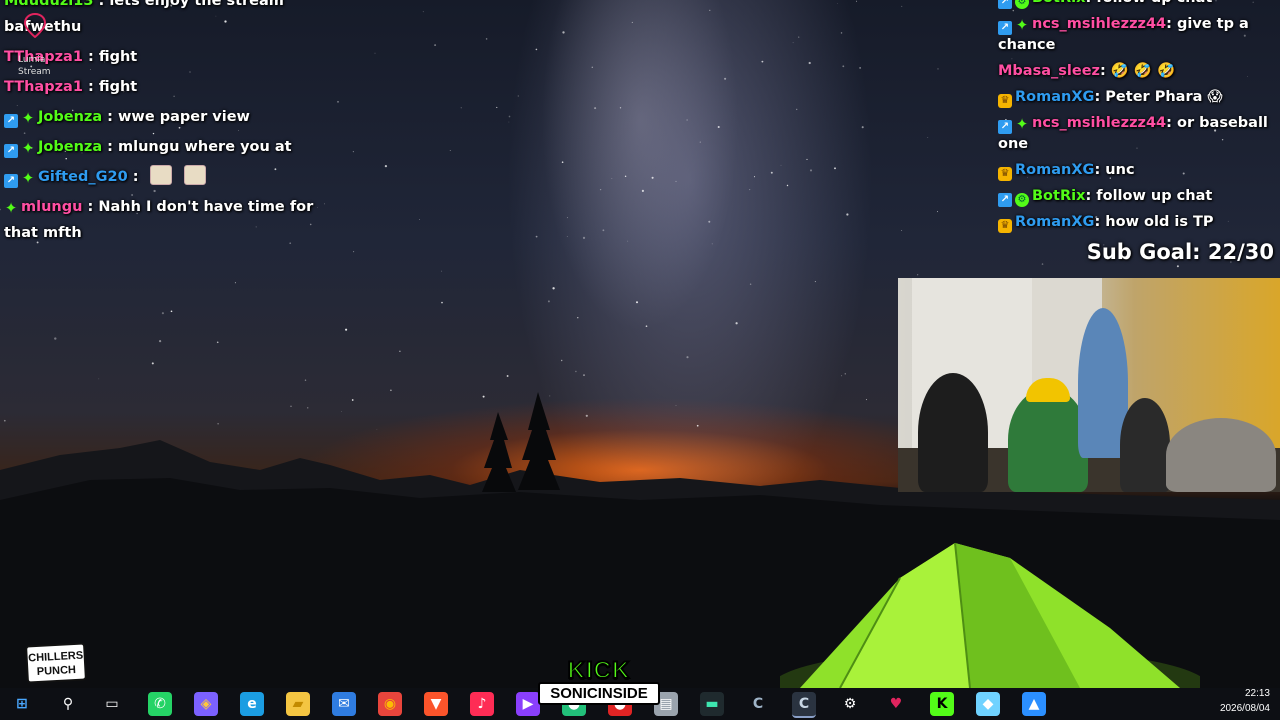 Image resolution: width=1280 pixels, height=720 pixels. Describe the element at coordinates (1180, 252) in the screenshot. I see `sub-goal-counter: Sub Goal: 22/30` at that location.